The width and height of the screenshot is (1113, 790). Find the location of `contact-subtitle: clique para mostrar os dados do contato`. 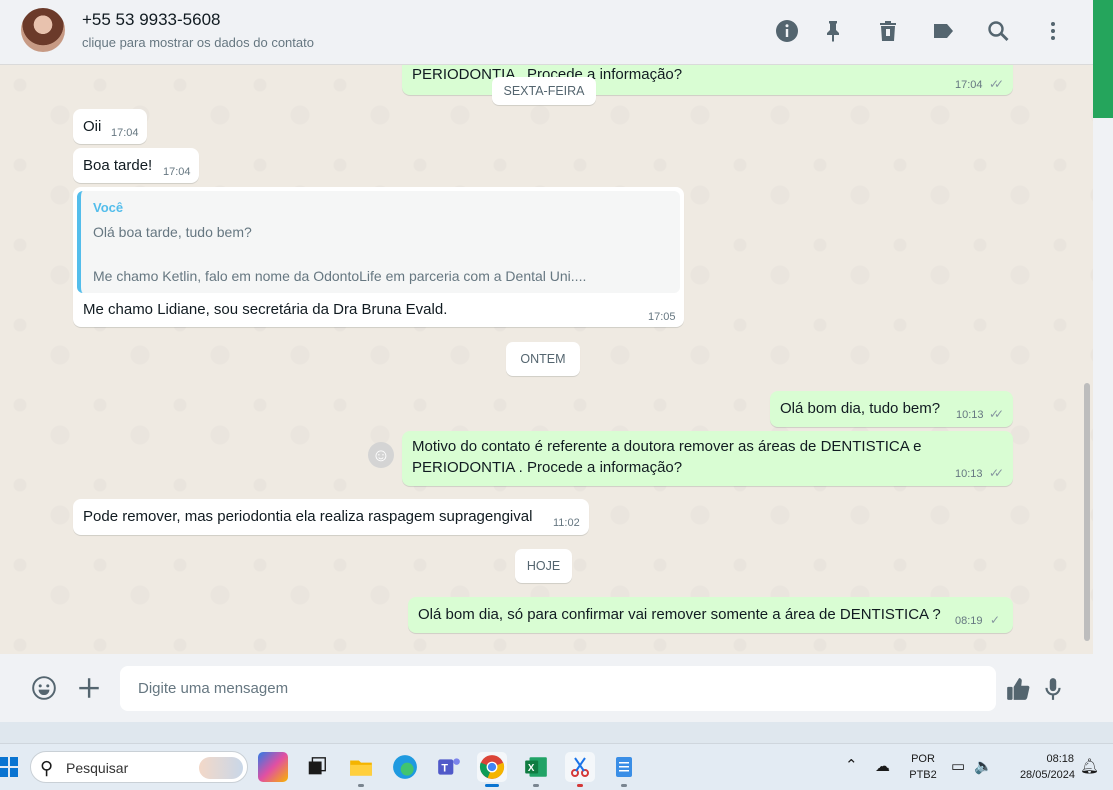

contact-subtitle: clique para mostrar os dados do contato is located at coordinates (198, 42).